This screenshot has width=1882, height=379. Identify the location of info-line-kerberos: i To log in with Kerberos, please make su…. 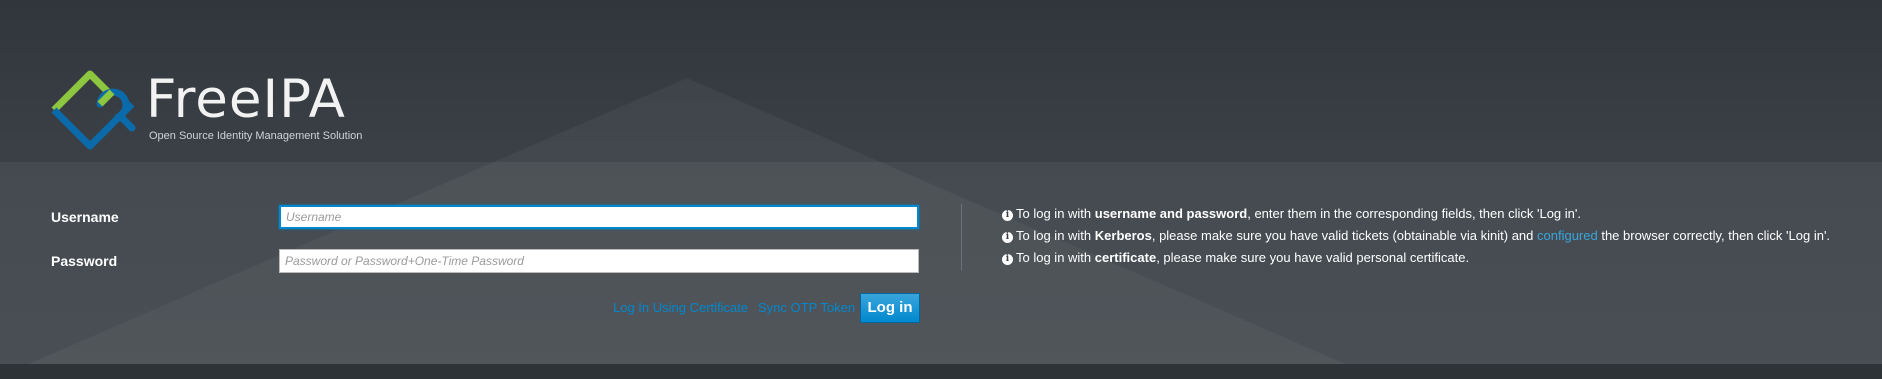
(1416, 235).